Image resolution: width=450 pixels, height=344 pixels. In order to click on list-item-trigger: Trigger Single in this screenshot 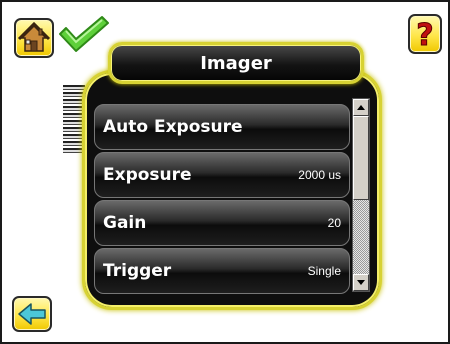, I will do `click(222, 271)`.